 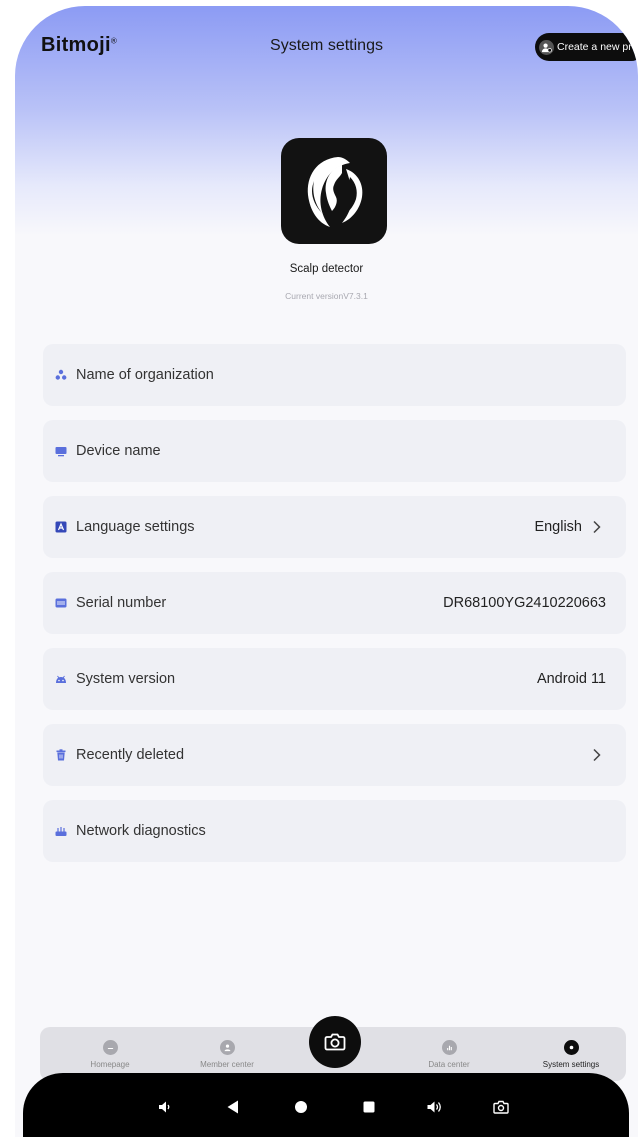 What do you see at coordinates (334, 755) in the screenshot?
I see `setting-row-recently-deleted: Recently deleted` at bounding box center [334, 755].